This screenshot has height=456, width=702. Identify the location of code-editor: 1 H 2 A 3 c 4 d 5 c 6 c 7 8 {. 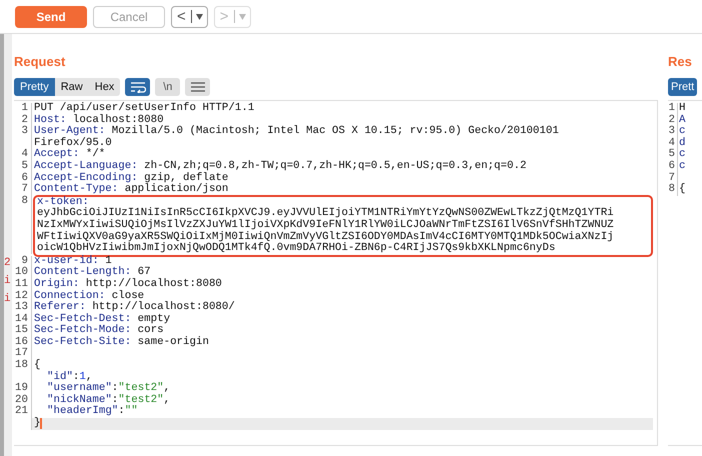
(685, 273).